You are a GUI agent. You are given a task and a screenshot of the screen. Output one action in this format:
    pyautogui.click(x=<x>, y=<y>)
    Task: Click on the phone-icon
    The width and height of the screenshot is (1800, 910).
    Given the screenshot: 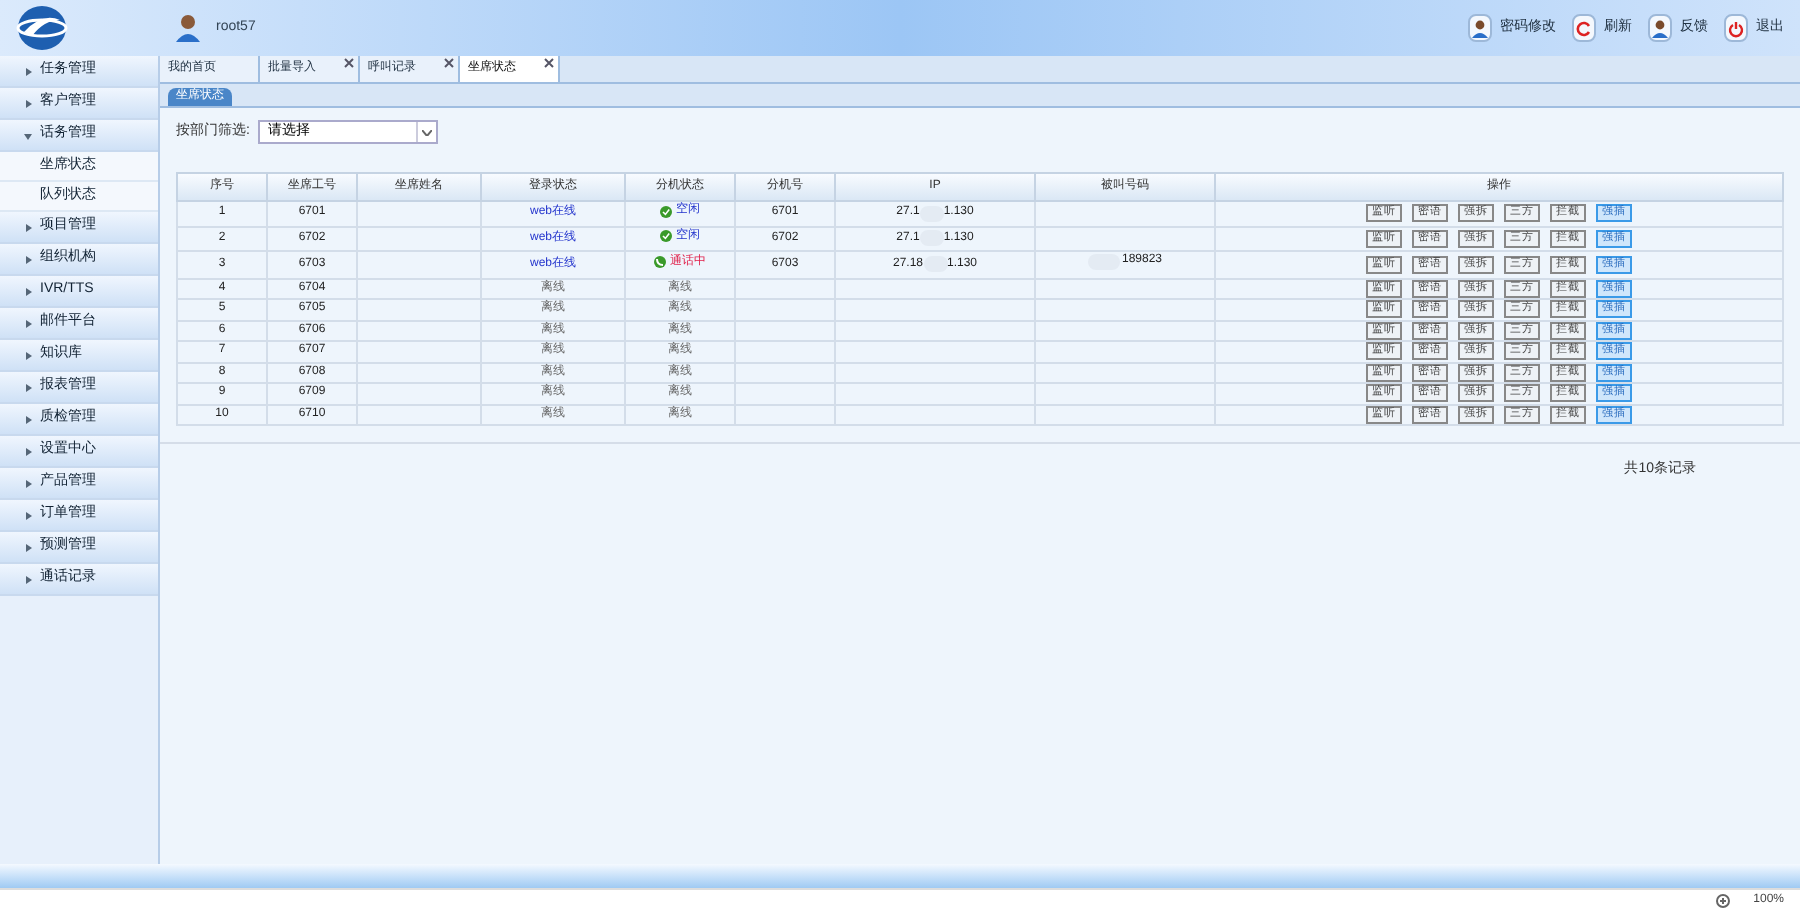 What is the action you would take?
    pyautogui.click(x=660, y=262)
    